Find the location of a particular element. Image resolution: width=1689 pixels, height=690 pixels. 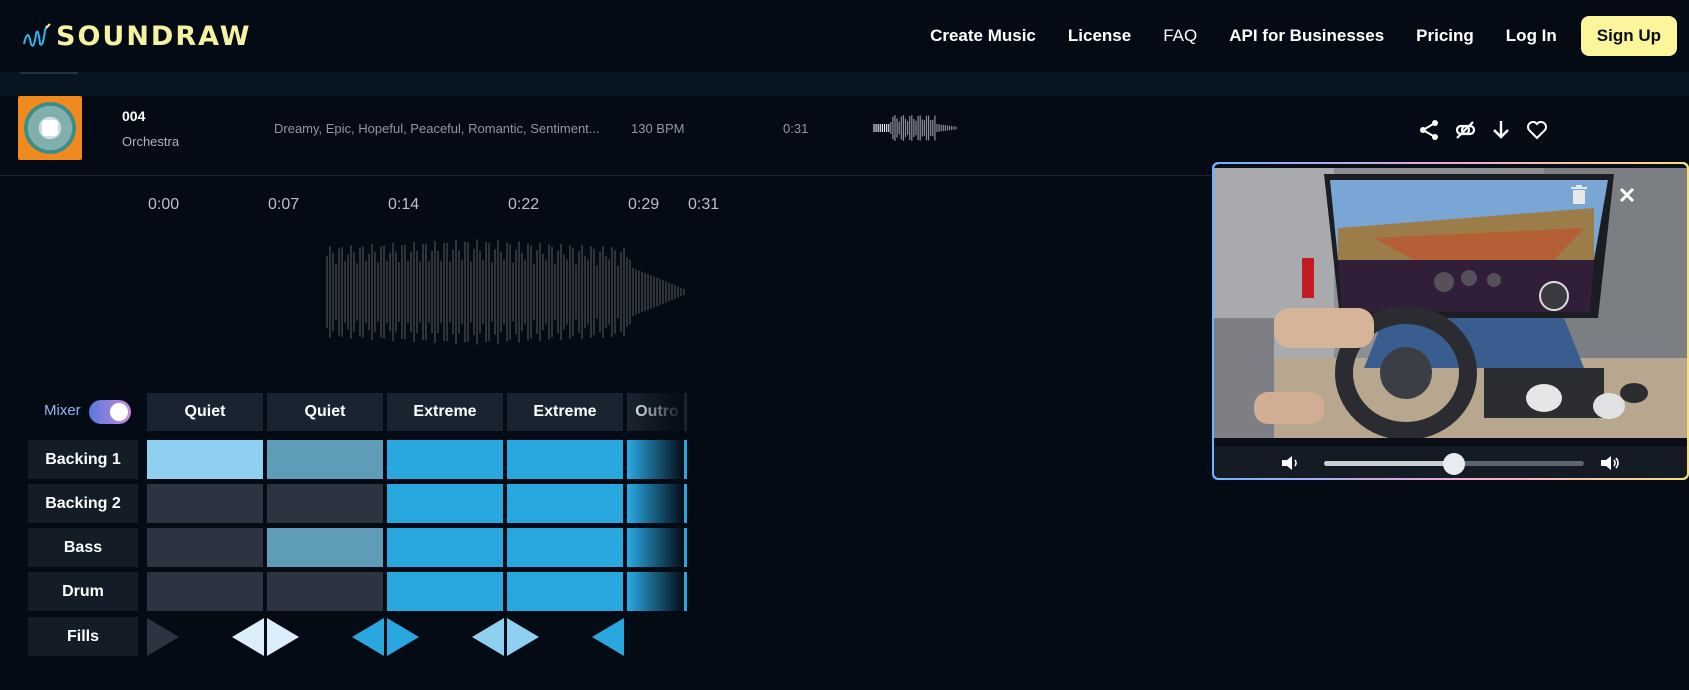

video-frame is located at coordinates (1450, 303).